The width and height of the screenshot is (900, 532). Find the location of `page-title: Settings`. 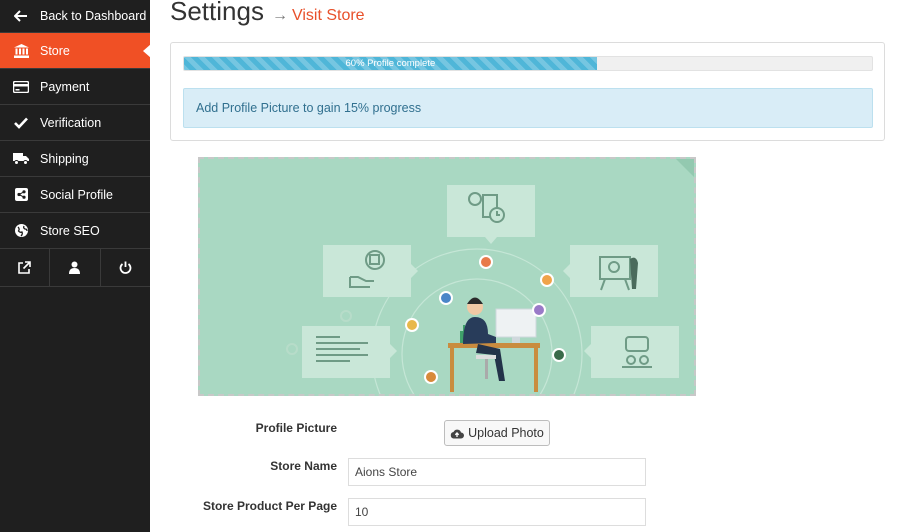

page-title: Settings is located at coordinates (217, 13).